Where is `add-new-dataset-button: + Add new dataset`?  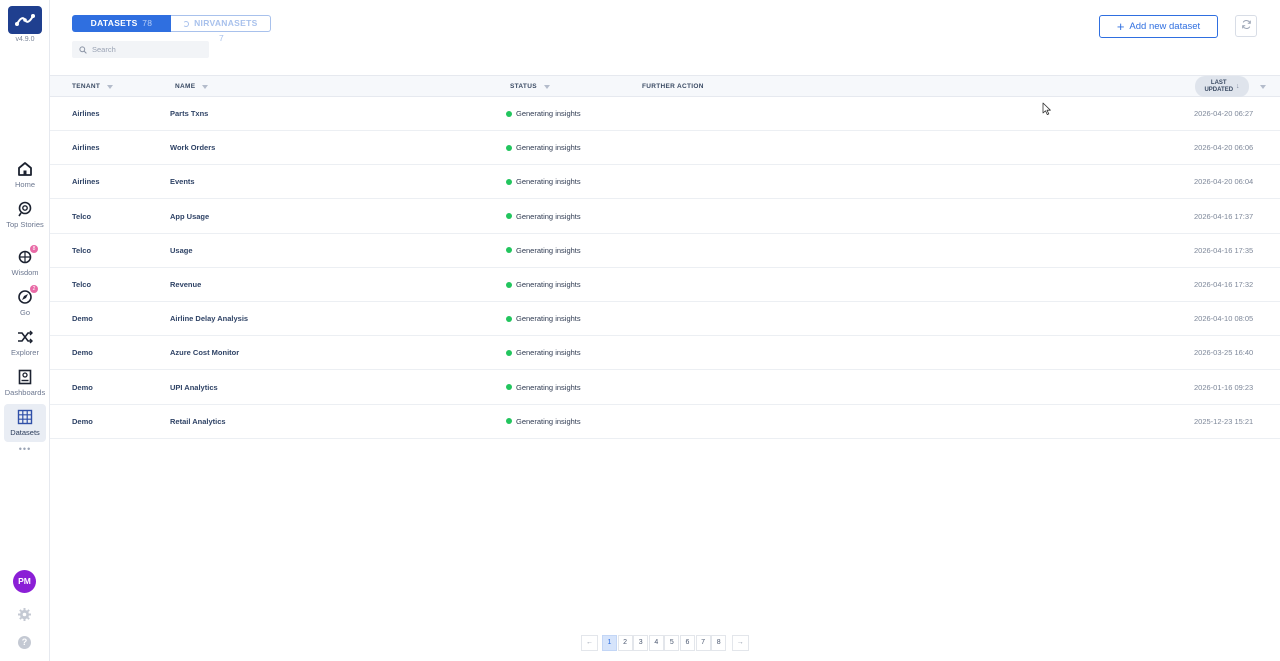 add-new-dataset-button: + Add new dataset is located at coordinates (1158, 26).